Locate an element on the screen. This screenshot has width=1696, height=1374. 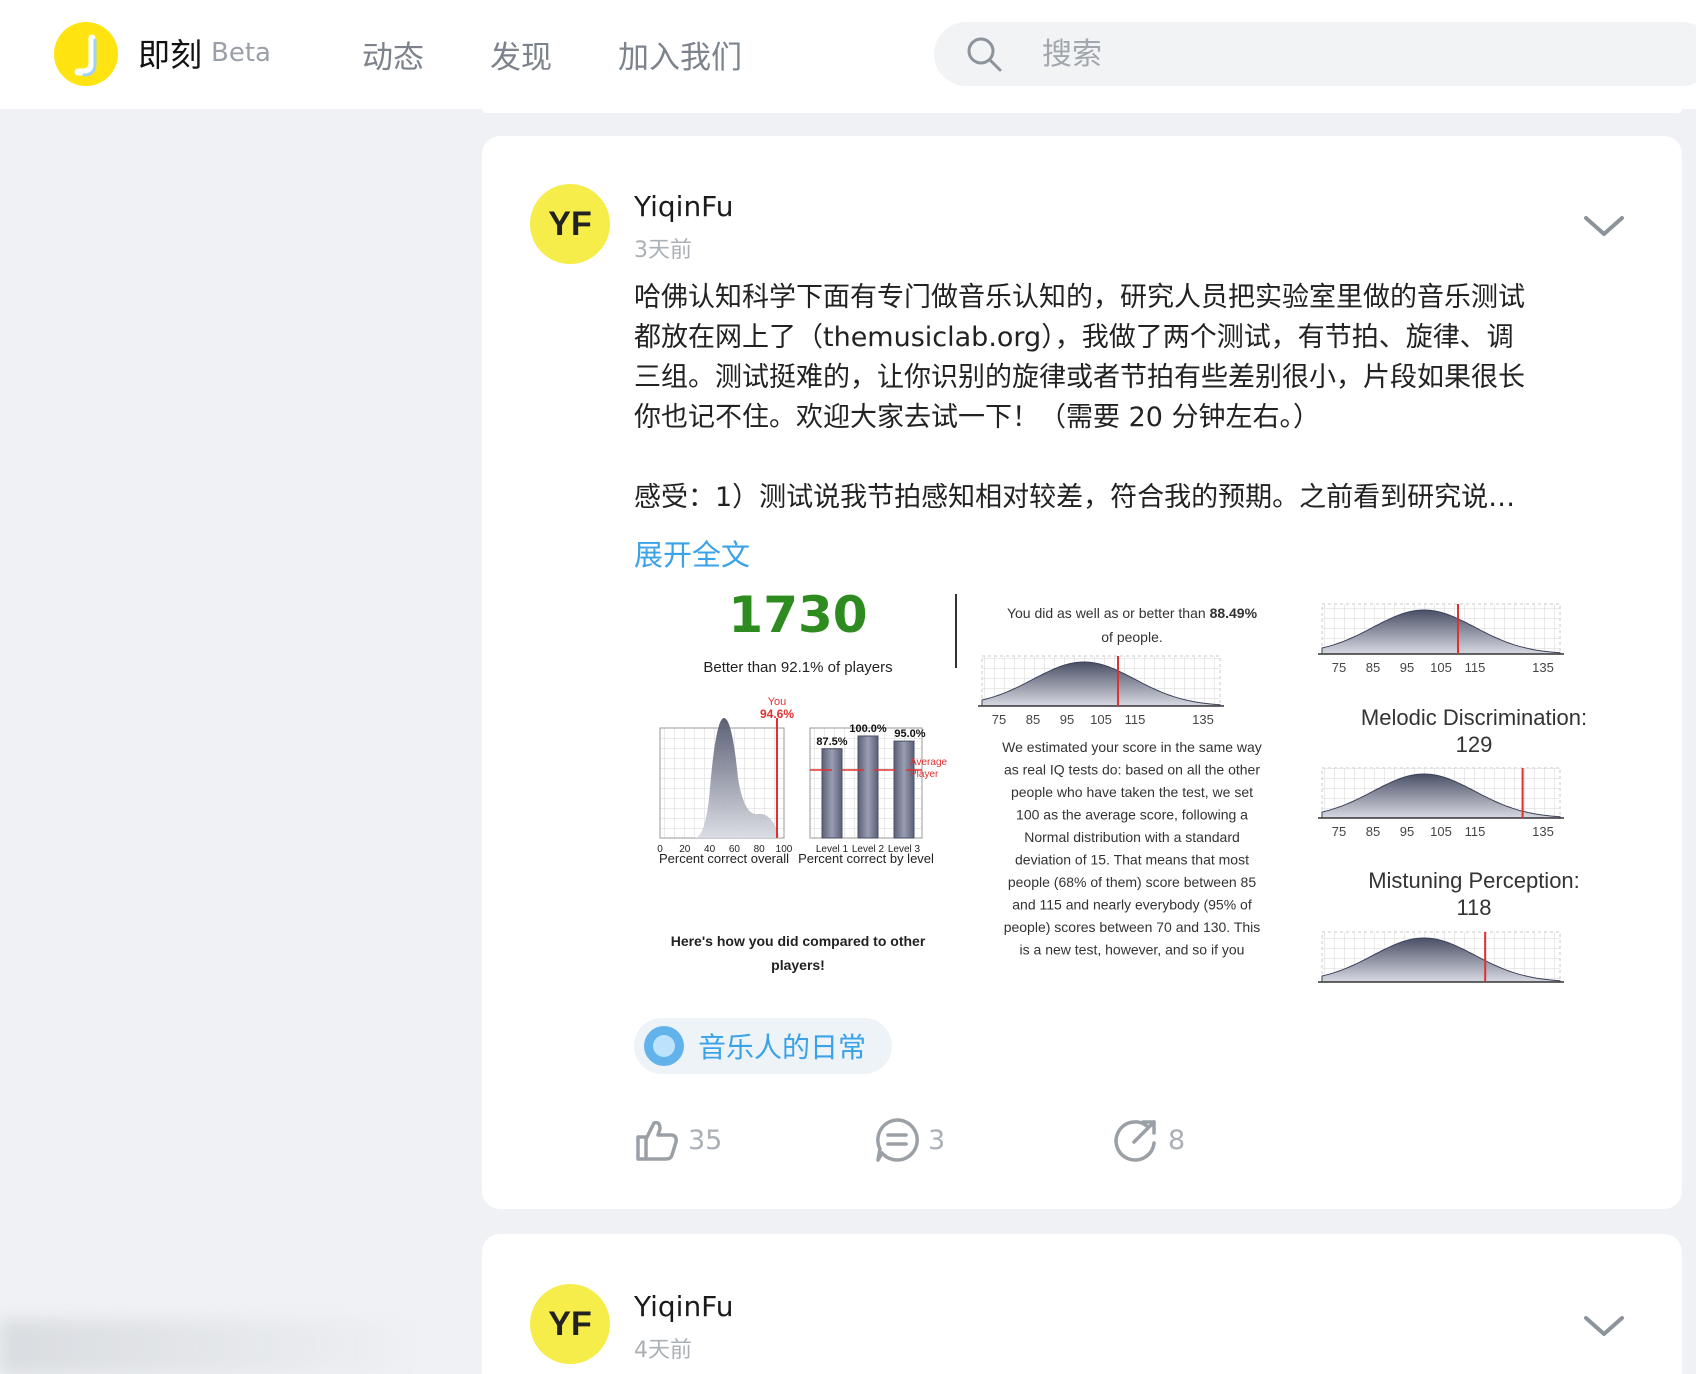
explanation-line: 100 as the average score, following a is located at coordinates (1132, 815).